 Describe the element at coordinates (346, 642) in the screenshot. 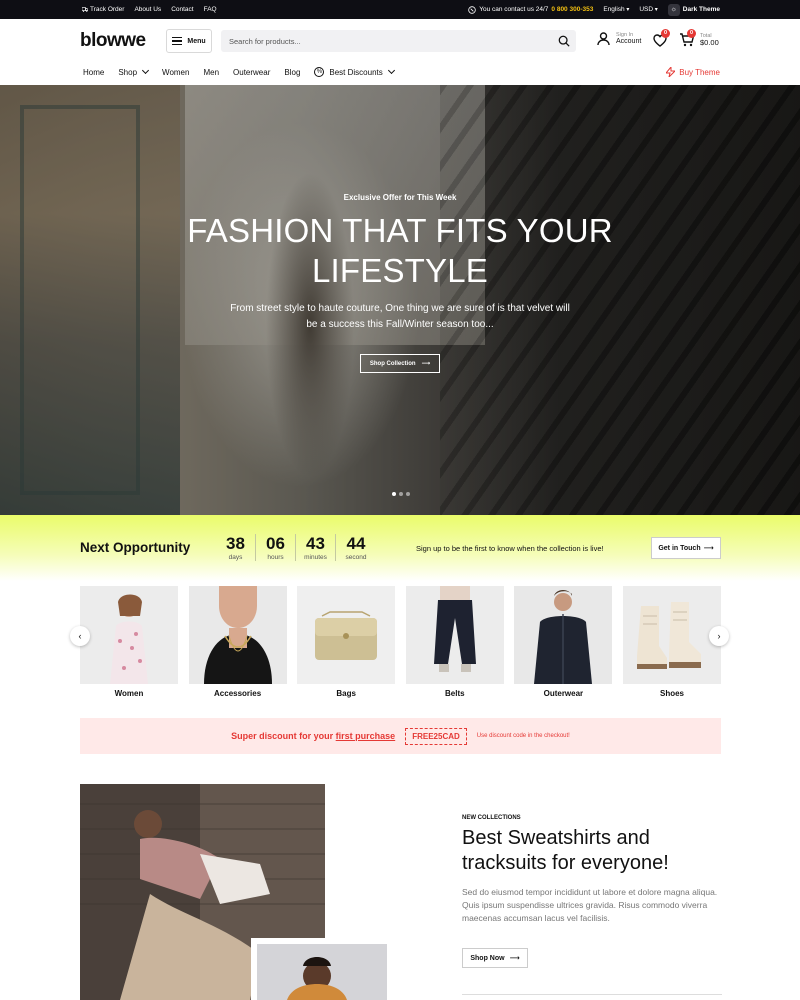

I see `category-card-bags: Bags` at that location.